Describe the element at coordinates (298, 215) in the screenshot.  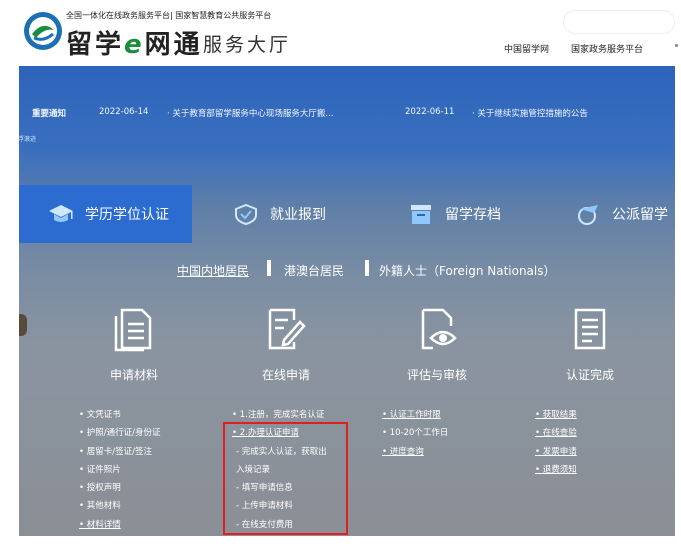
I see `tab-label: 就业报到` at that location.